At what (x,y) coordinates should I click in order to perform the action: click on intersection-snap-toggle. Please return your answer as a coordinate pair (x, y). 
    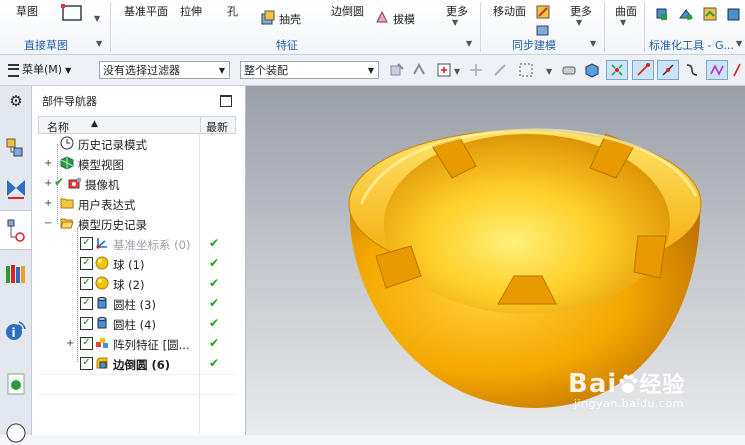
    Looking at the image, I should click on (717, 70).